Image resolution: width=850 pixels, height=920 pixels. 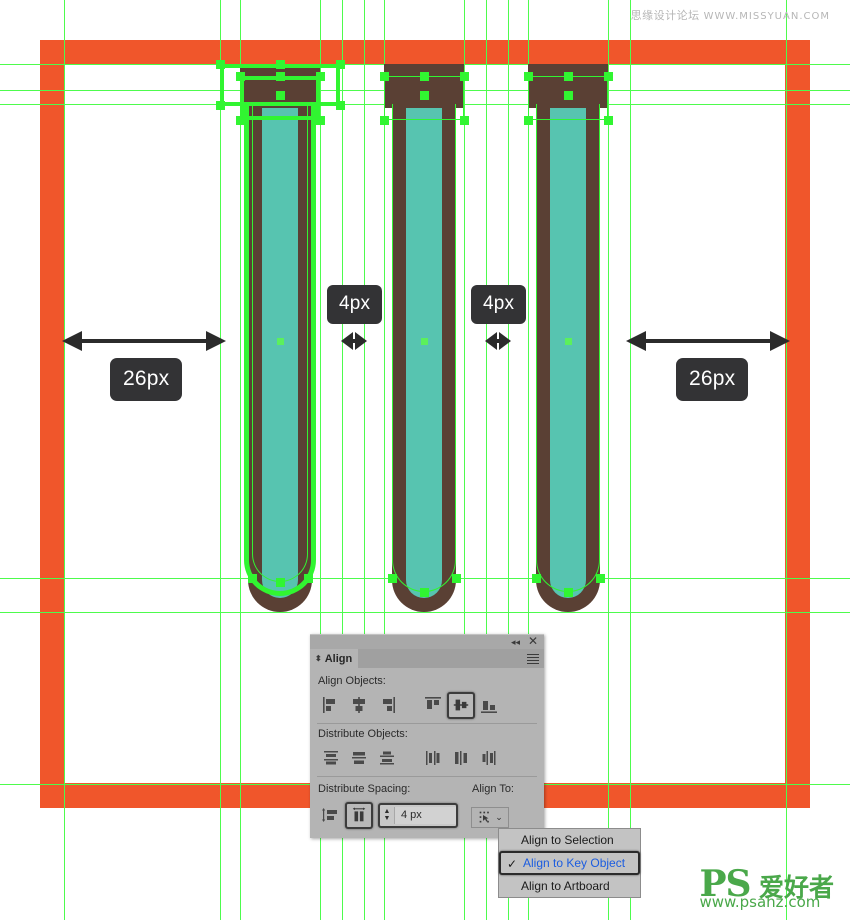 I want to click on stepper-arrows: ▲ ▼, so click(x=387, y=815).